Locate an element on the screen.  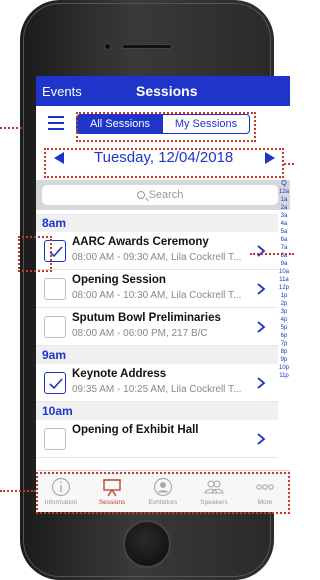
index-label: 11a is located at coordinates (284, 280).